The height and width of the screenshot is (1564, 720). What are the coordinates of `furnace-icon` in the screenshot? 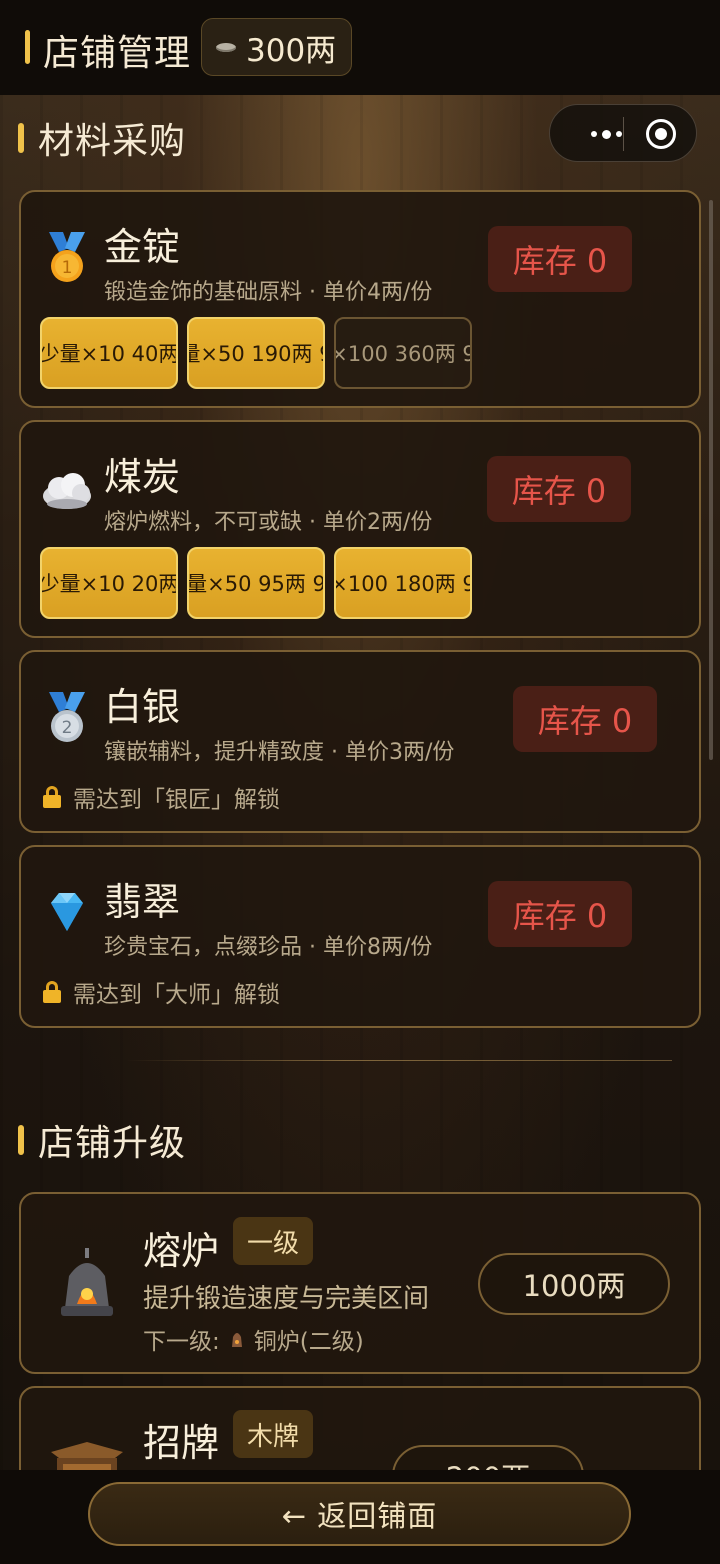 It's located at (87, 1282).